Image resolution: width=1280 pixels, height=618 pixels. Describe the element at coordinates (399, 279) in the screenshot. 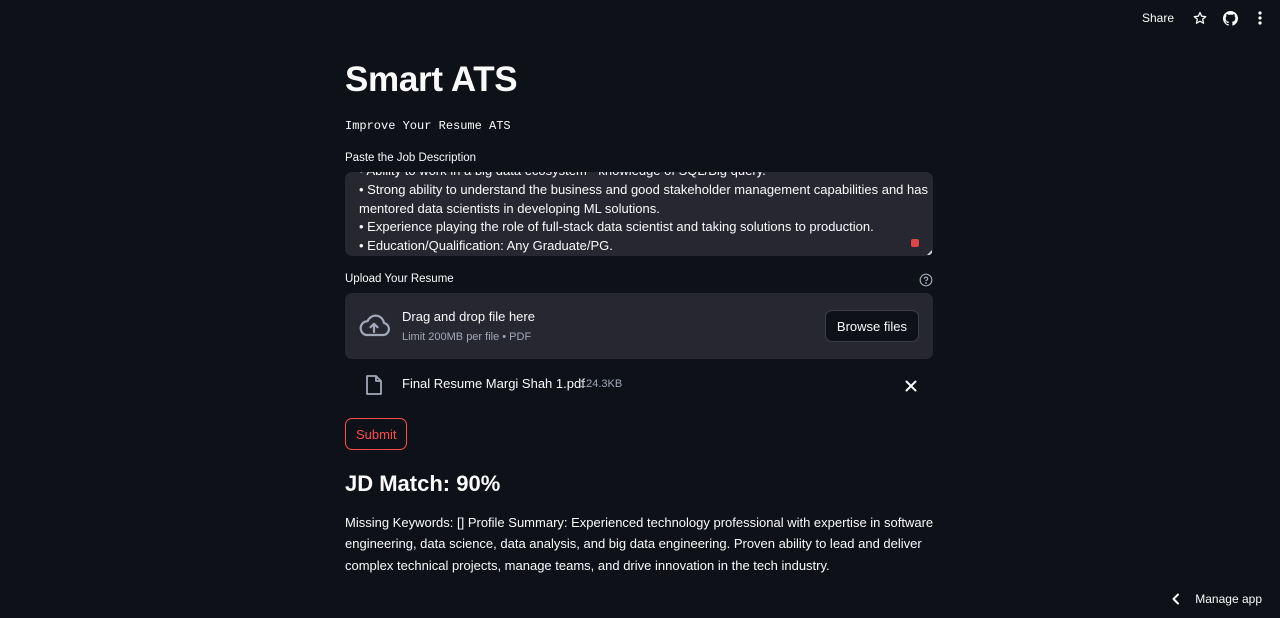

I see `upload-label: Upload Your Resume` at that location.